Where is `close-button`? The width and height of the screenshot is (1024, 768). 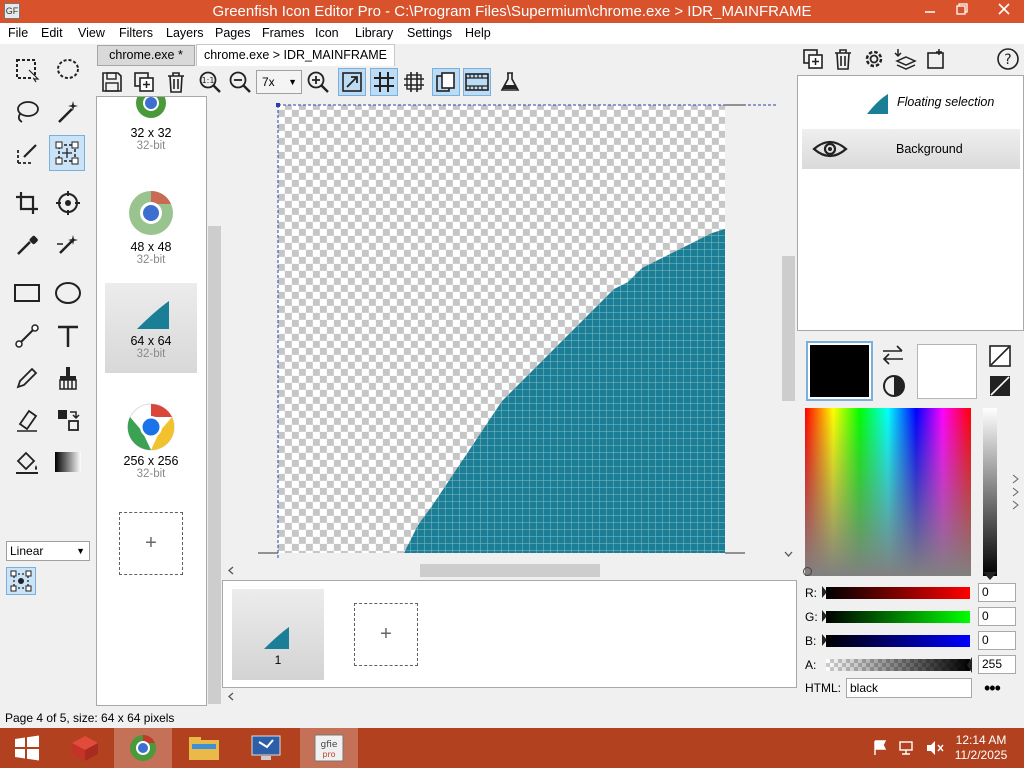
close-button is located at coordinates (1004, 10).